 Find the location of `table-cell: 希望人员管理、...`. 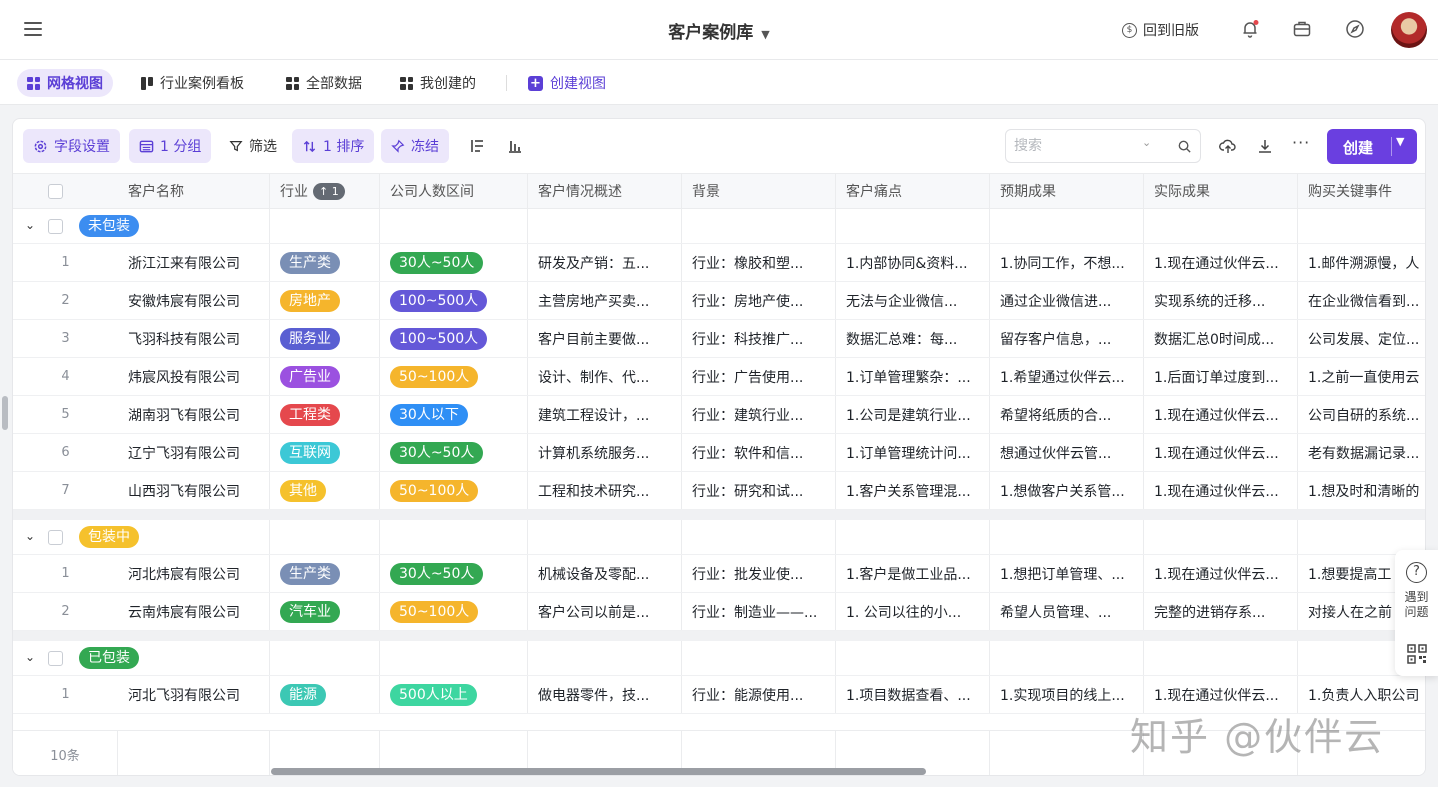

table-cell: 希望人员管理、... is located at coordinates (1067, 611).